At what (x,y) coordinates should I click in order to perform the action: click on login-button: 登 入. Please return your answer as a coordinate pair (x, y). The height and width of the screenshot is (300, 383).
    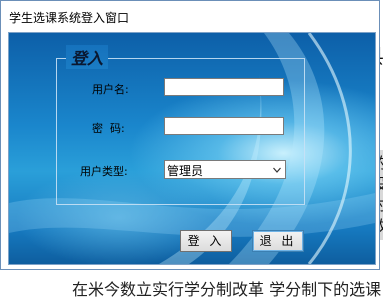
    Looking at the image, I should click on (206, 241).